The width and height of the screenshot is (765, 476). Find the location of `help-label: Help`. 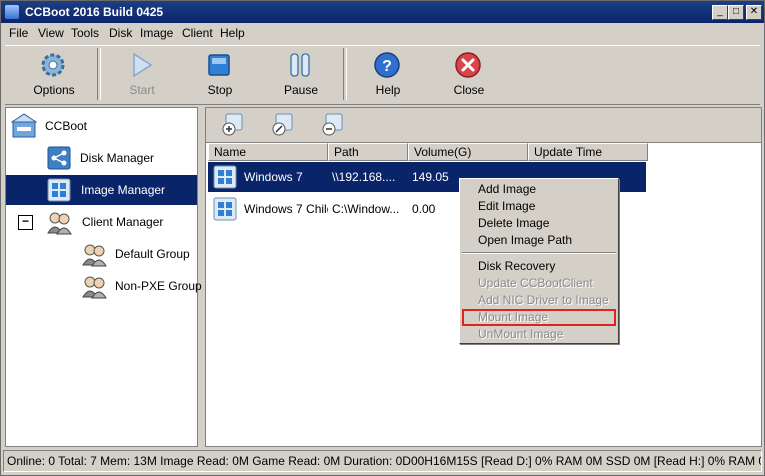

help-label: Help is located at coordinates (388, 90).